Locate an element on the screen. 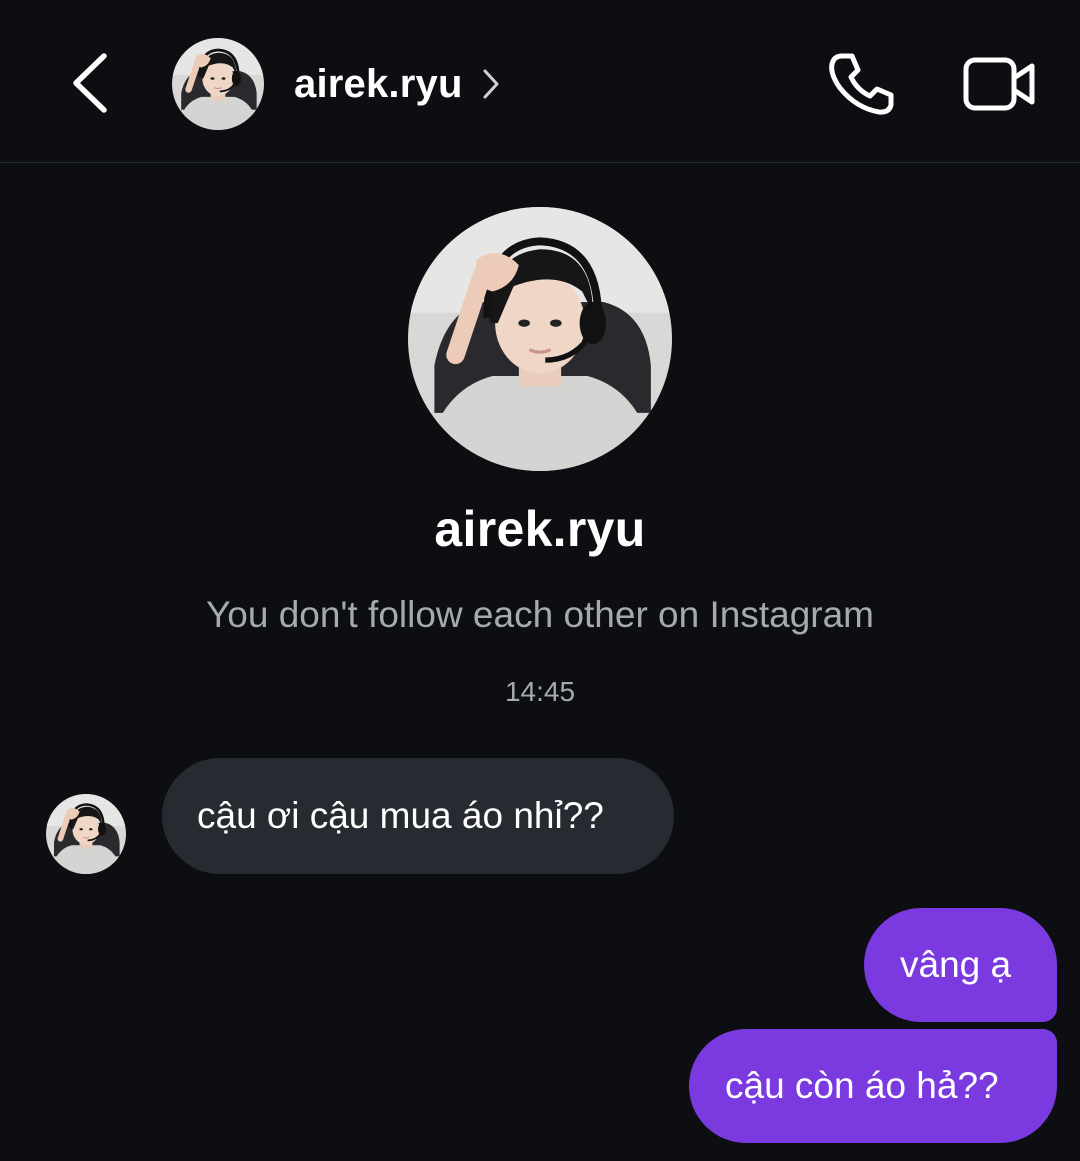 The image size is (1080, 1161). message-timestamp: 14:45 is located at coordinates (540, 691).